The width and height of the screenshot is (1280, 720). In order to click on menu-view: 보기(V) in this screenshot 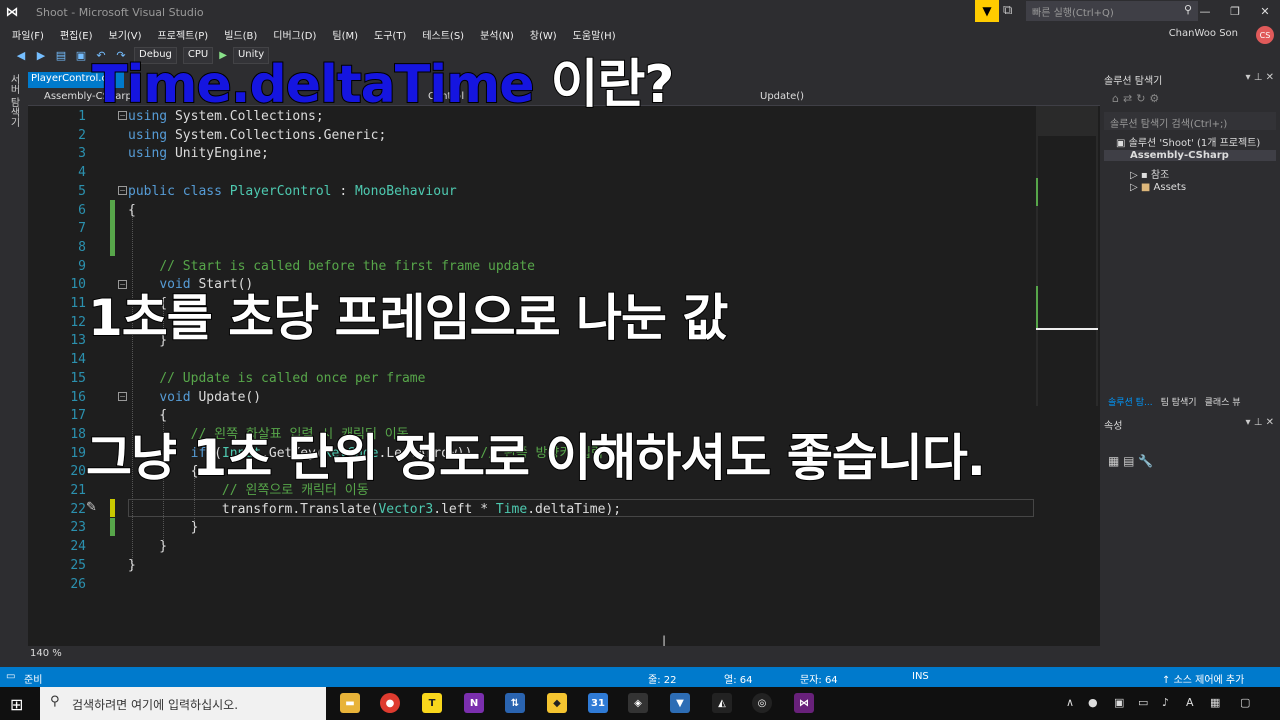, I will do `click(125, 34)`.